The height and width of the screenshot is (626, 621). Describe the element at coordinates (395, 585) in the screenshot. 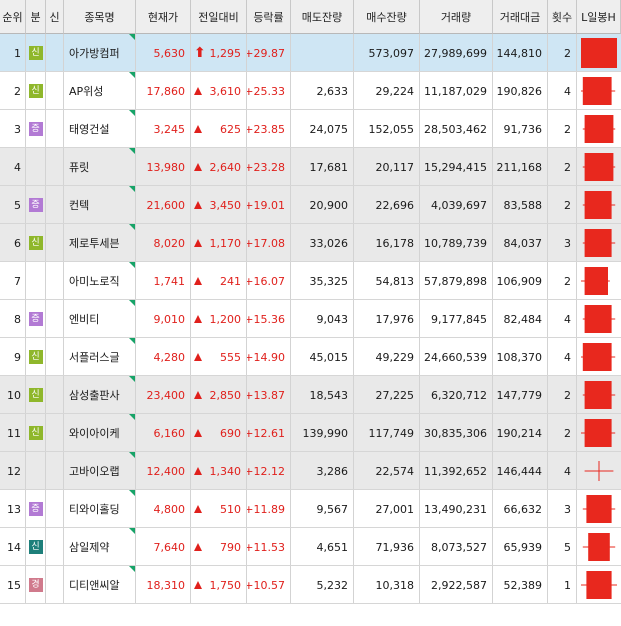

I see `bid-remaining: 10,318` at that location.